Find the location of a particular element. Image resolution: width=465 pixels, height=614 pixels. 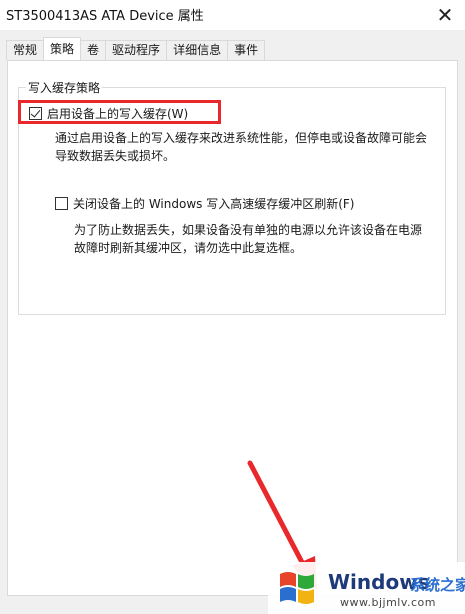

disable-flush-label: 关闭设备上的 Windows 写入高速缓存缓冲区刷新(F) is located at coordinates (213, 203).